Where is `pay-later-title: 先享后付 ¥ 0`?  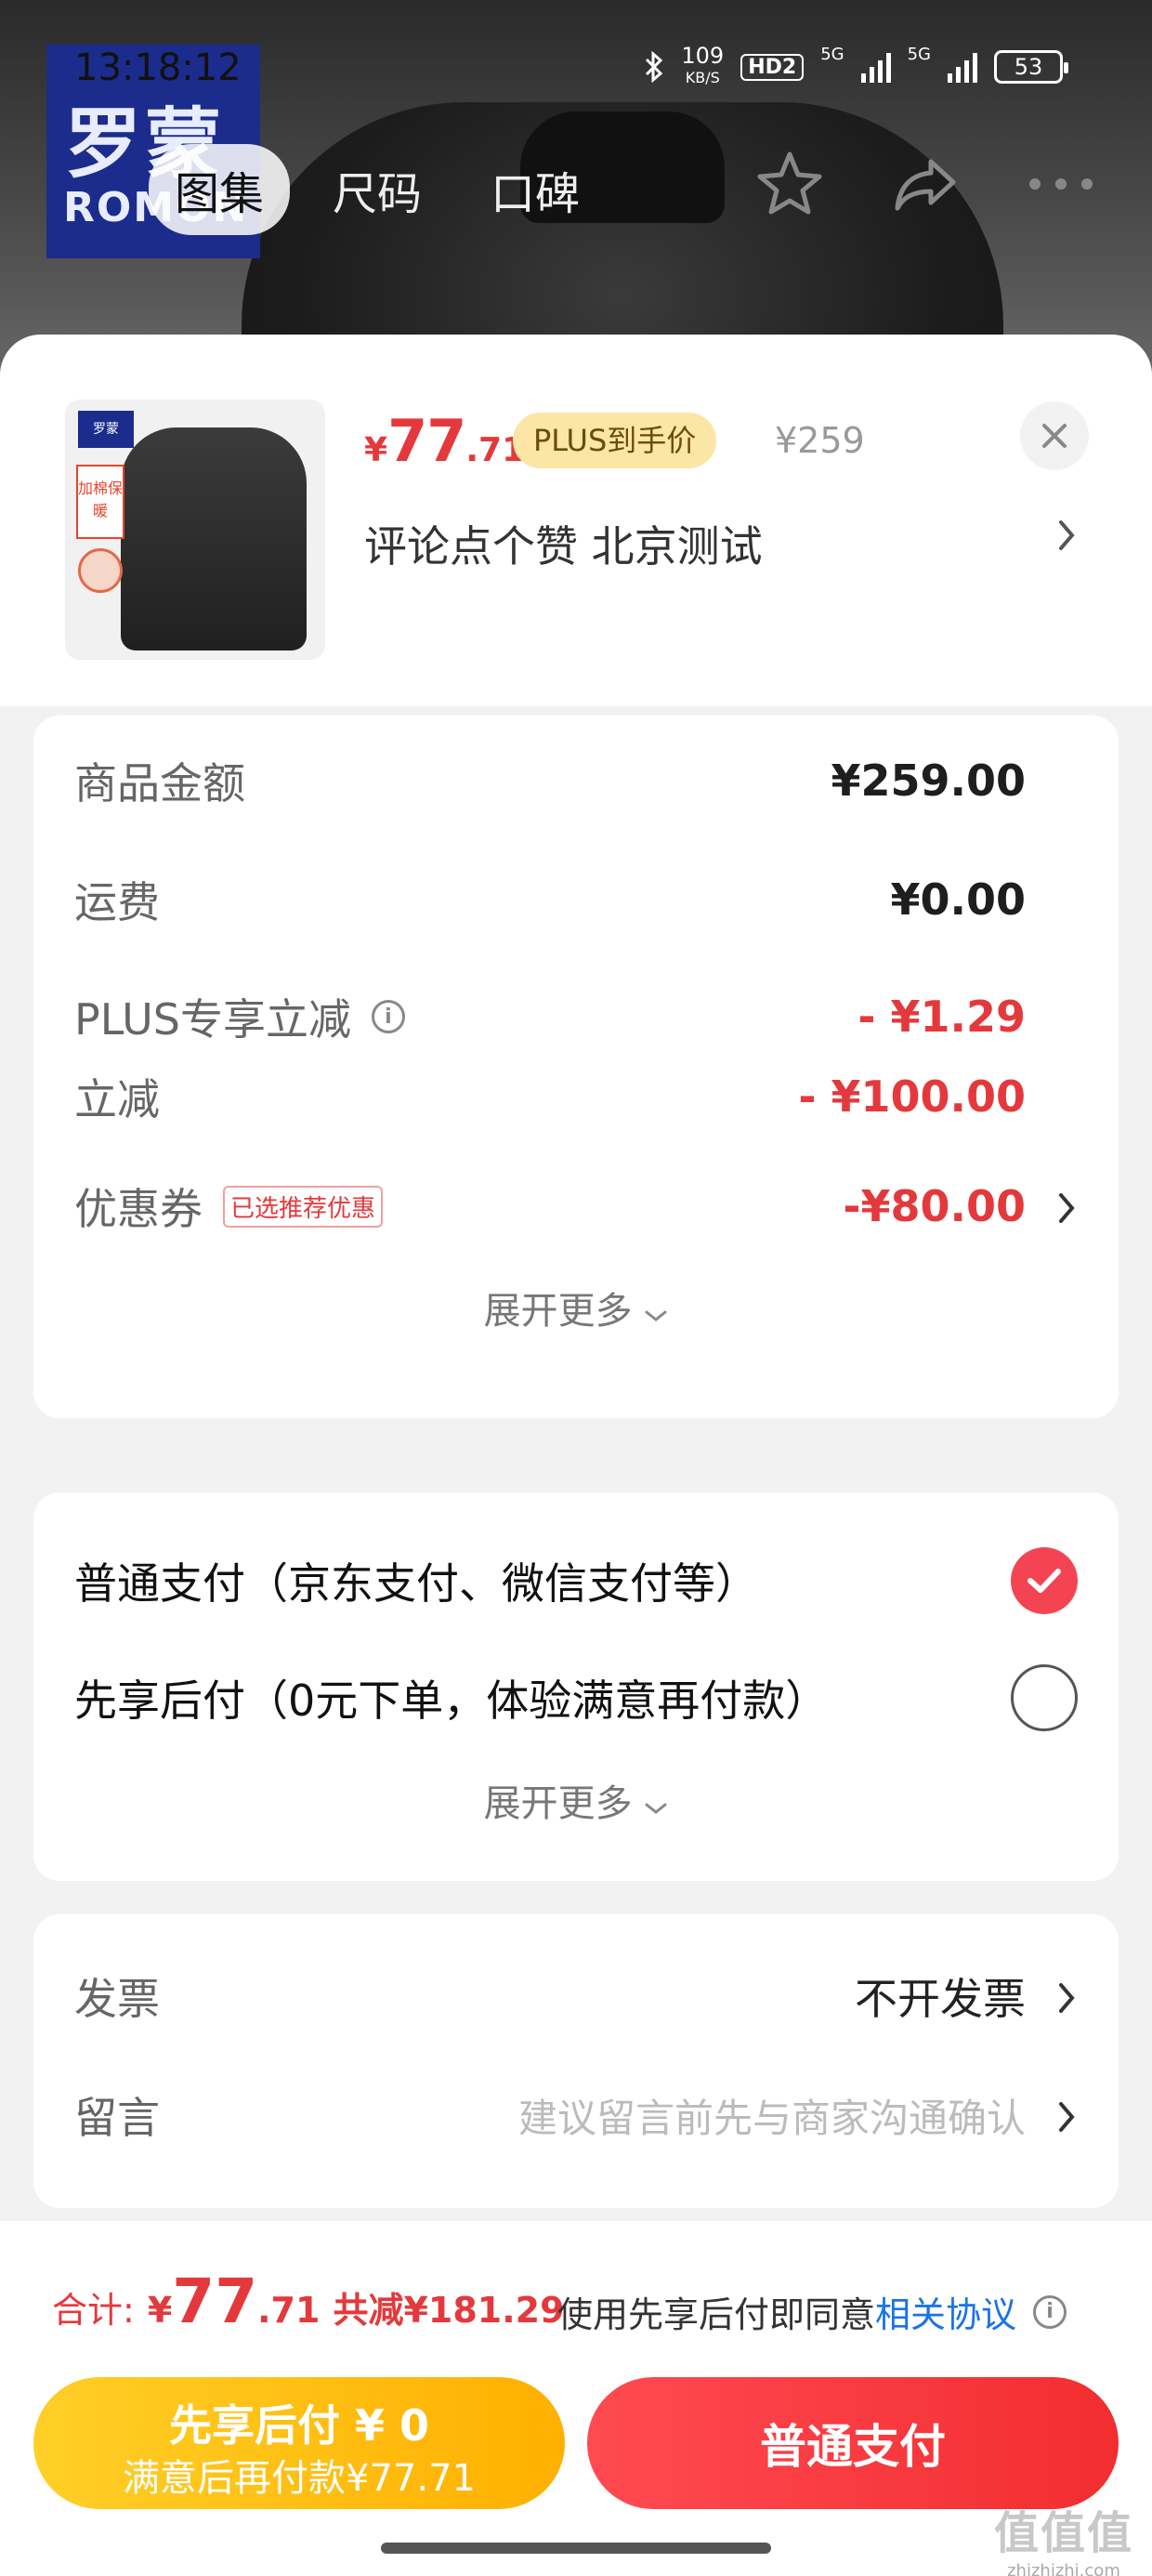
pay-later-title: 先享后付 ¥ 0 is located at coordinates (299, 2425).